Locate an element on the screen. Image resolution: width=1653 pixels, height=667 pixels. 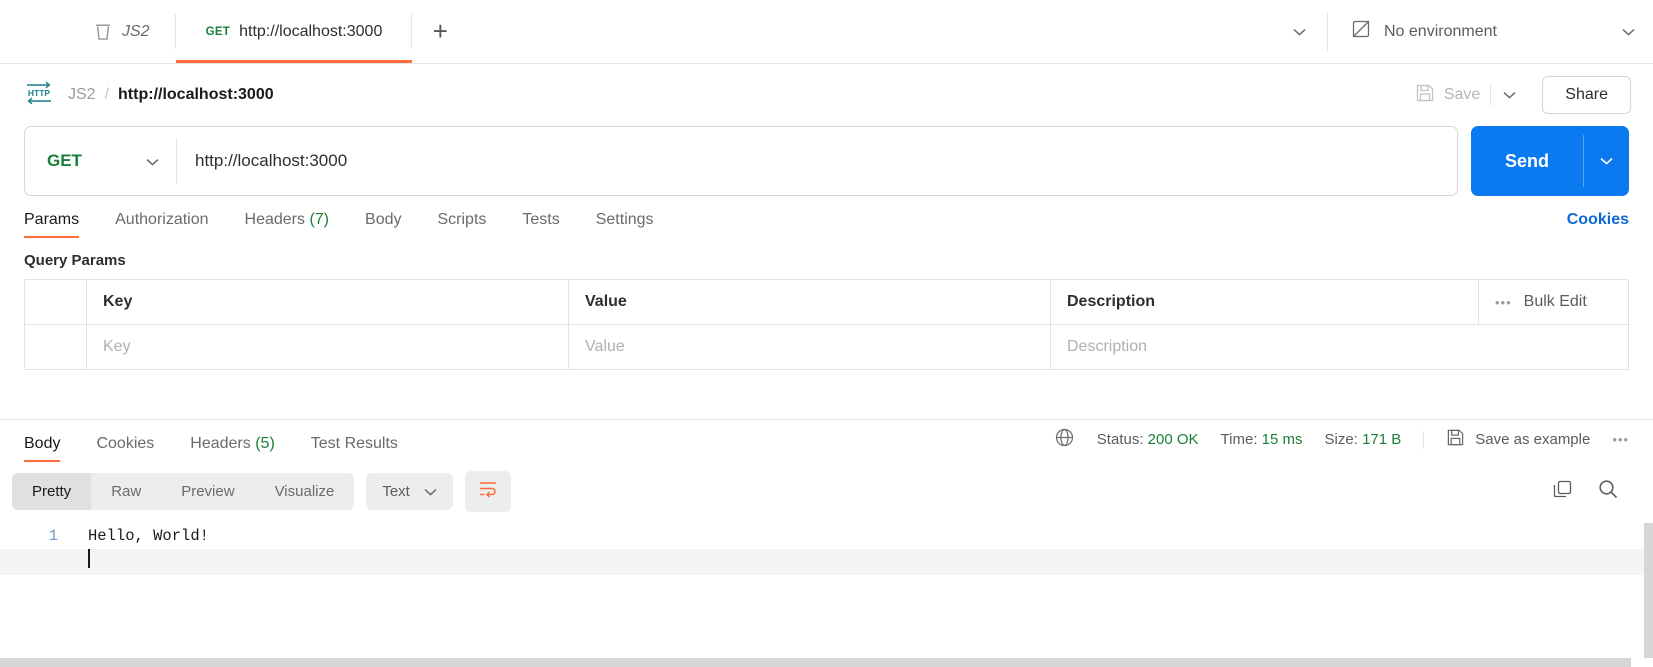
size-badge: Size: 171 B is located at coordinates (1363, 439).